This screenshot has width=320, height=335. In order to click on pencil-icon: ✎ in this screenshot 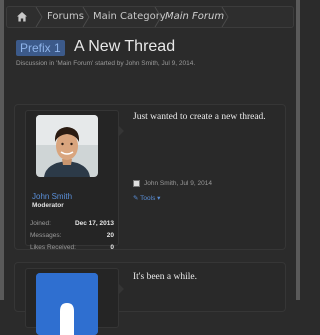, I will do `click(136, 198)`.